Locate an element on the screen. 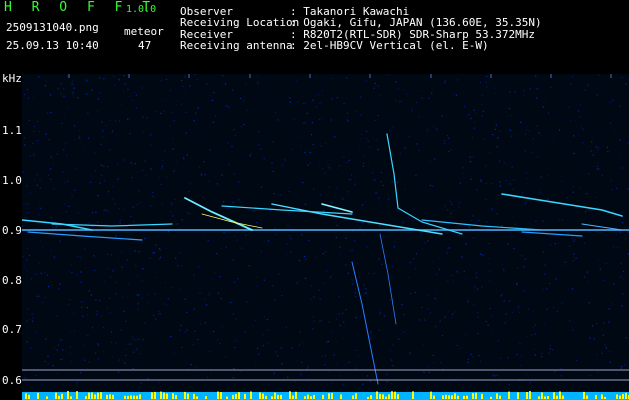 The width and height of the screenshot is (629, 400). y-tick-label: 0.9 is located at coordinates (12, 230).